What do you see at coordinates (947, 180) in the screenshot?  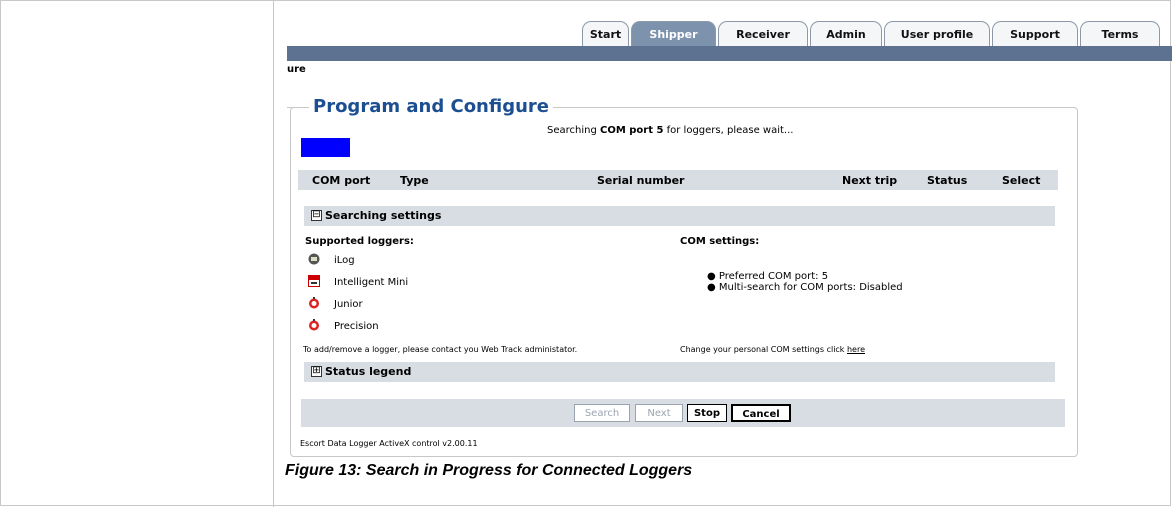 I see `column-status: Status` at bounding box center [947, 180].